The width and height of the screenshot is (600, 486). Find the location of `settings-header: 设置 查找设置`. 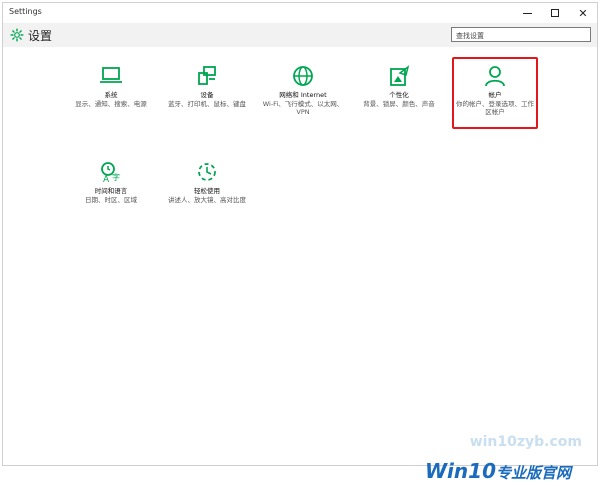

settings-header: 设置 查找设置 is located at coordinates (300, 35).